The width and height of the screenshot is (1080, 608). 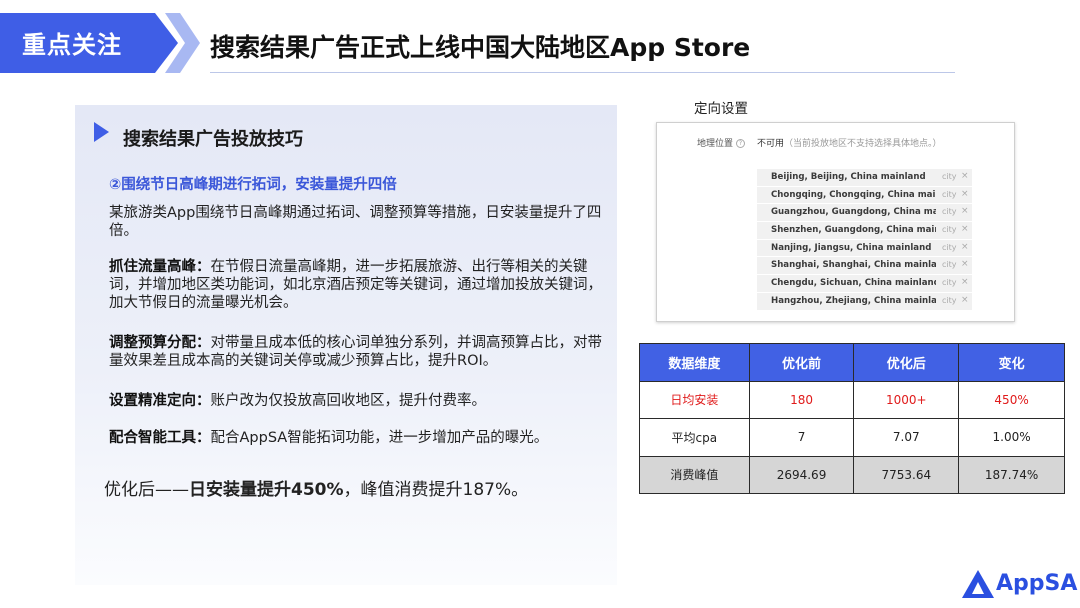 I want to click on table-cell: 7, so click(x=801, y=437).